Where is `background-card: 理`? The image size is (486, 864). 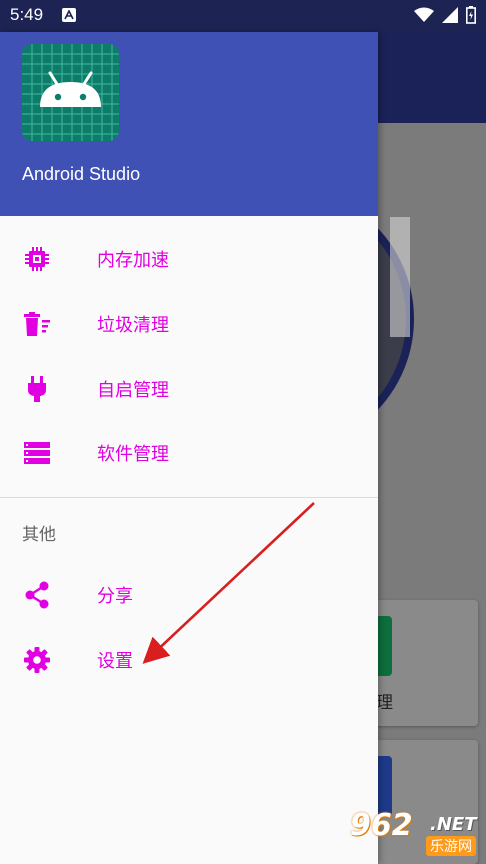 background-card: 理 is located at coordinates (424, 663).